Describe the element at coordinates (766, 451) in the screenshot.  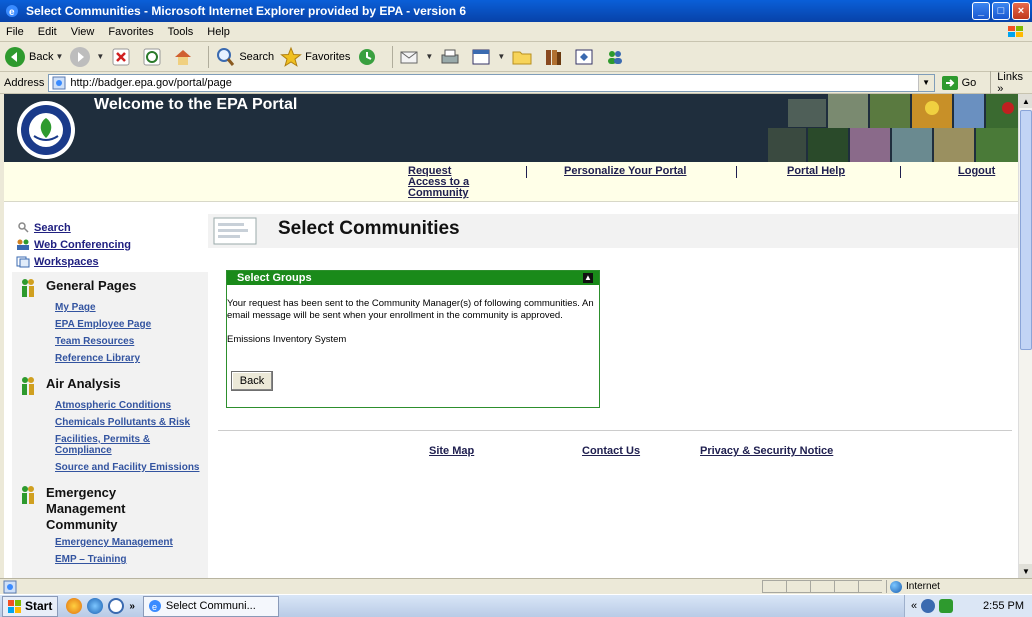
I see `privacy-notice-link: Privacy & Security Notice` at that location.